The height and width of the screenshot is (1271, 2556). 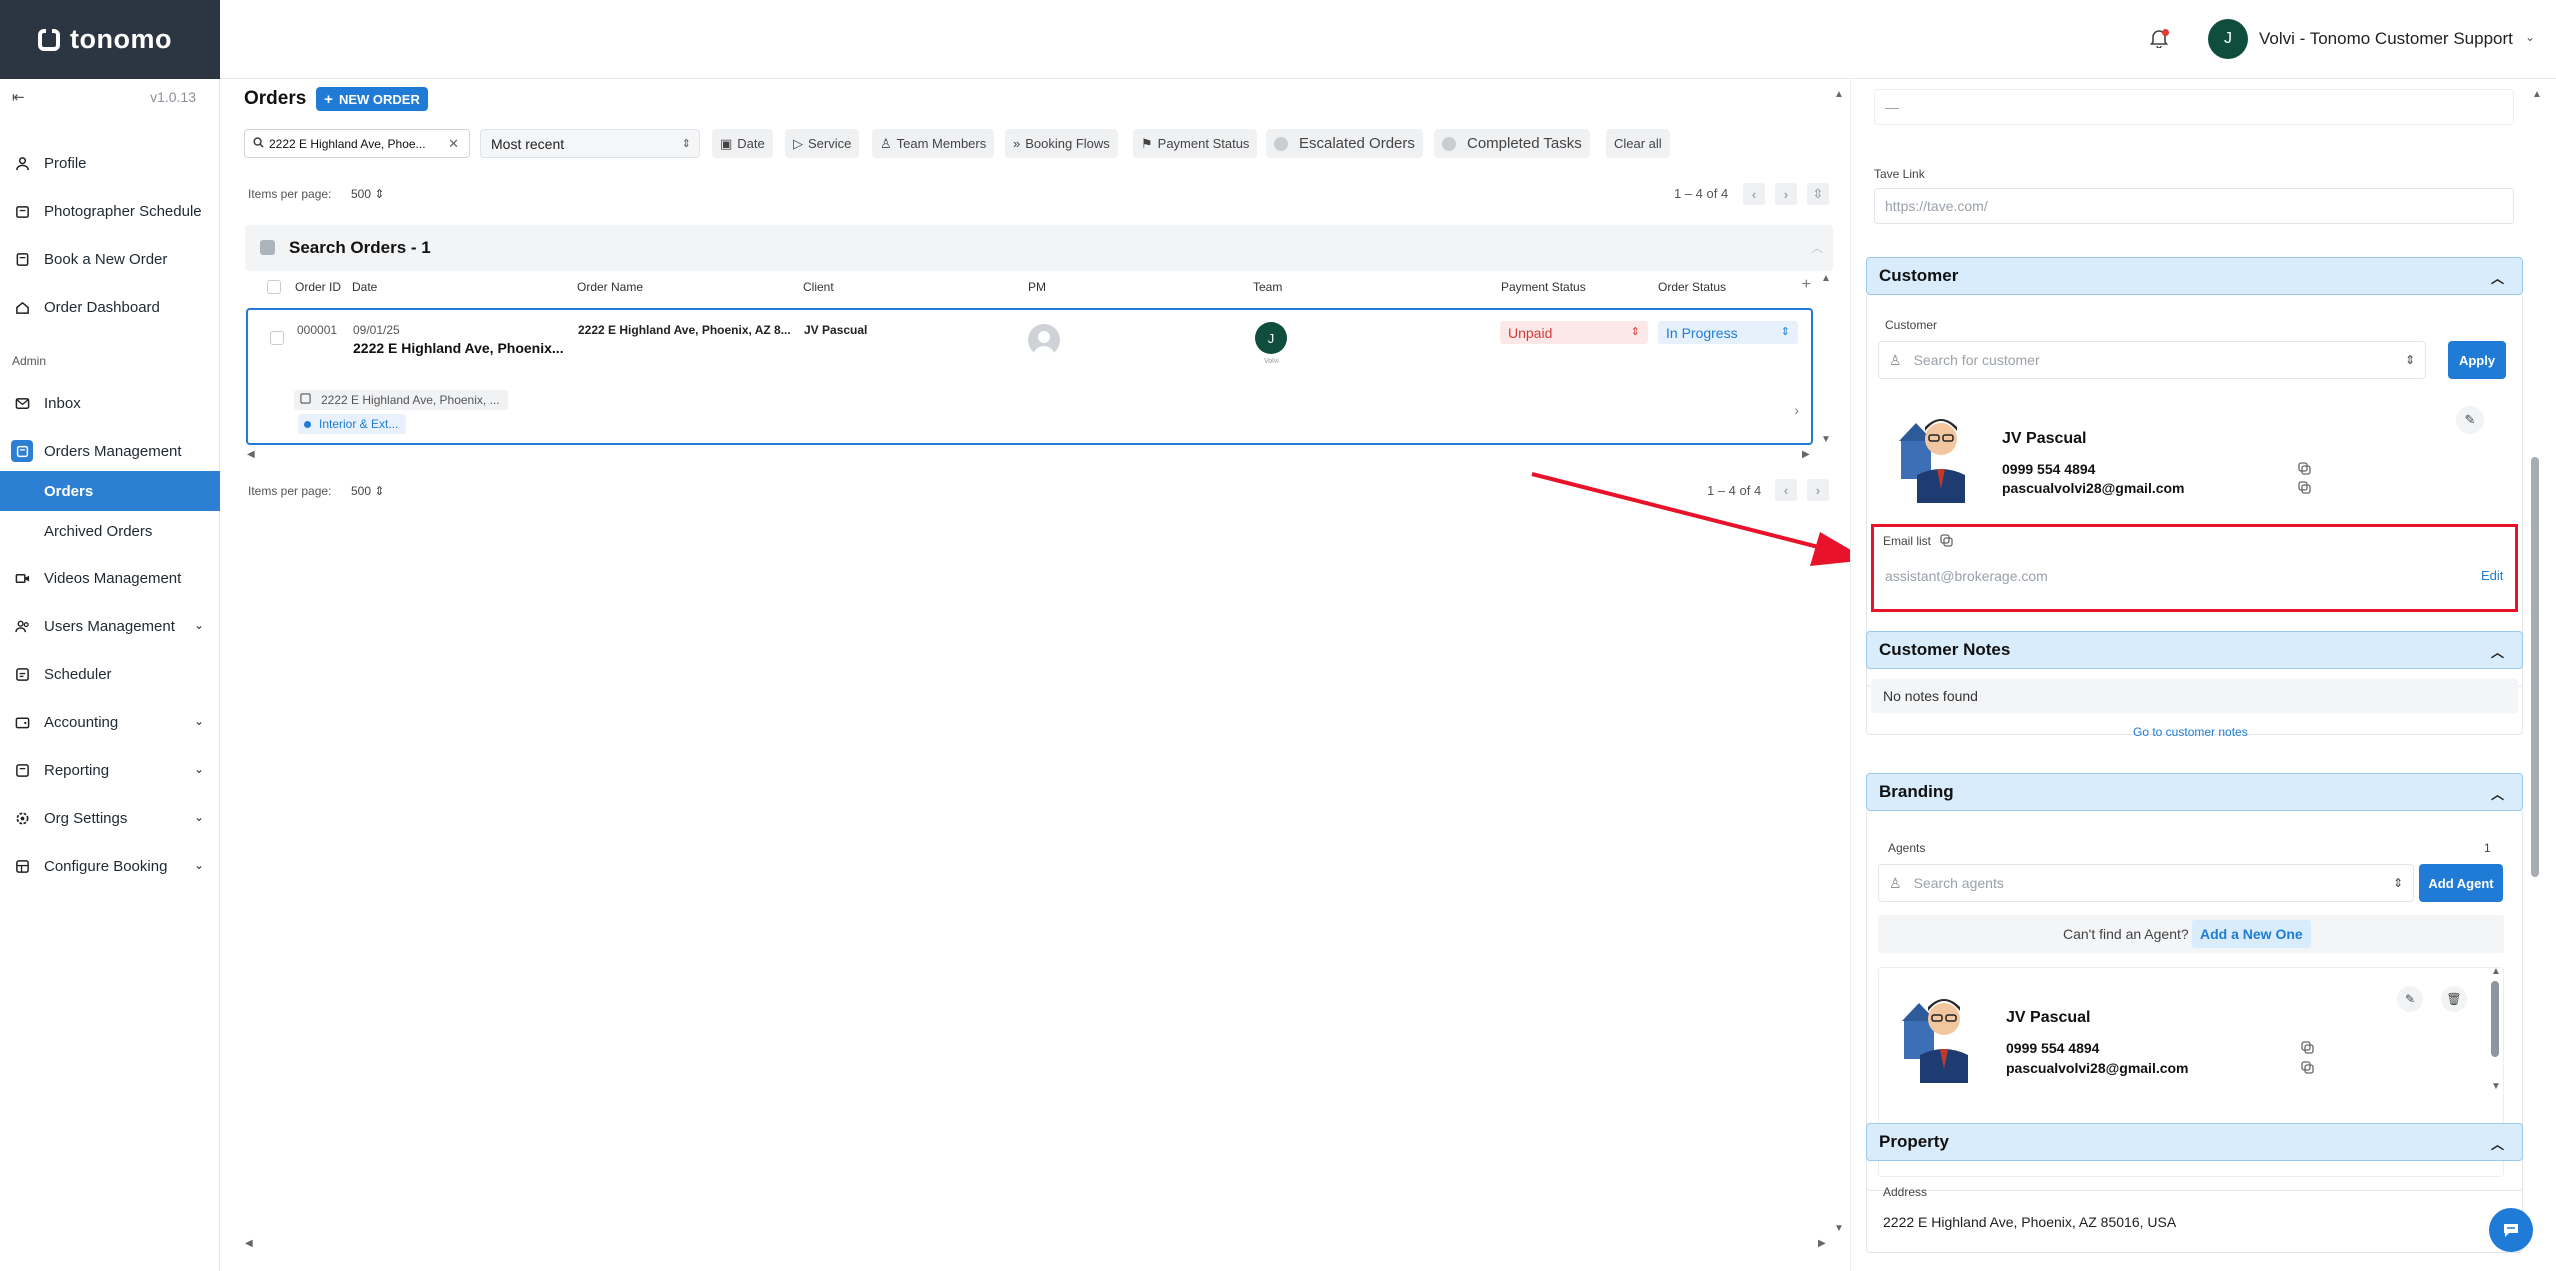 What do you see at coordinates (274, 287) in the screenshot?
I see `select-all-checkbox` at bounding box center [274, 287].